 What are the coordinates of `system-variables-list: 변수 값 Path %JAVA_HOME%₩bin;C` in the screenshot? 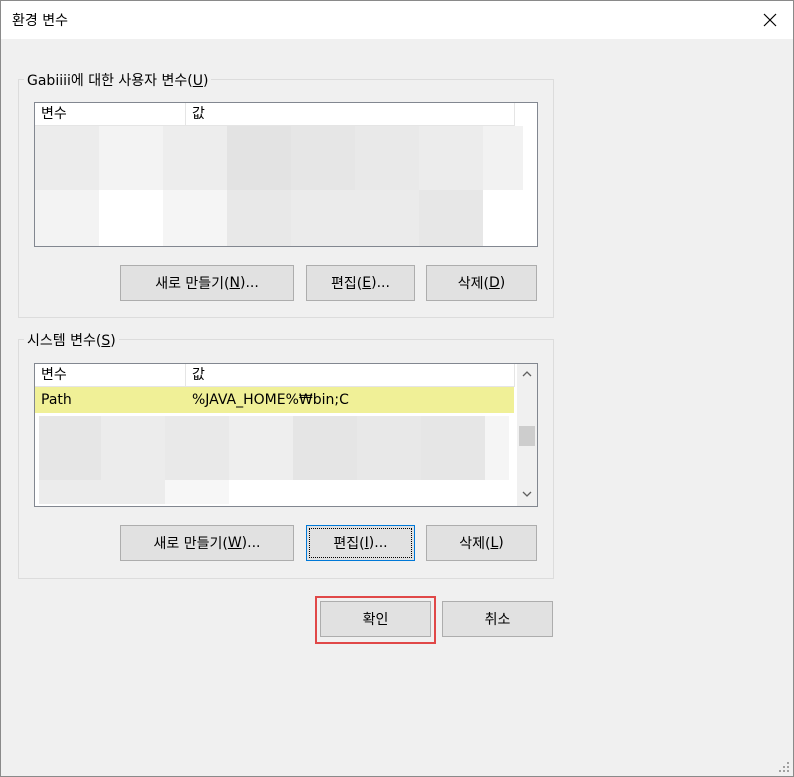 It's located at (286, 435).